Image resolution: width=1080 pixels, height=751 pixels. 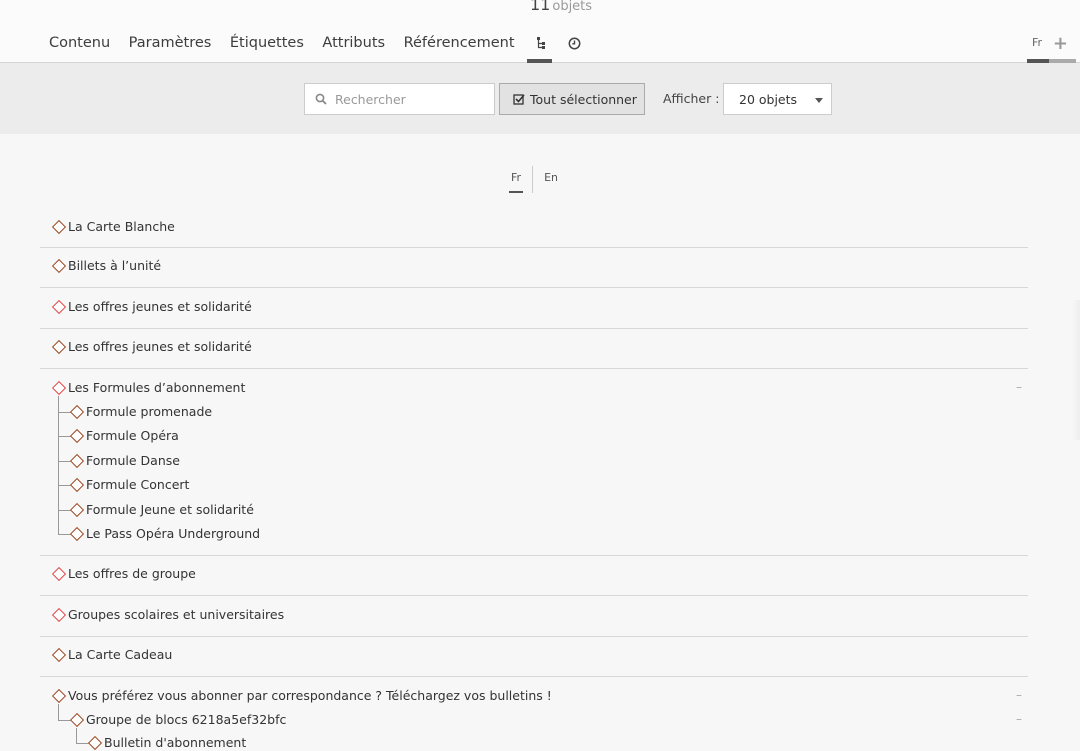 I want to click on tree-child-label: Formule Opéra, so click(x=132, y=435).